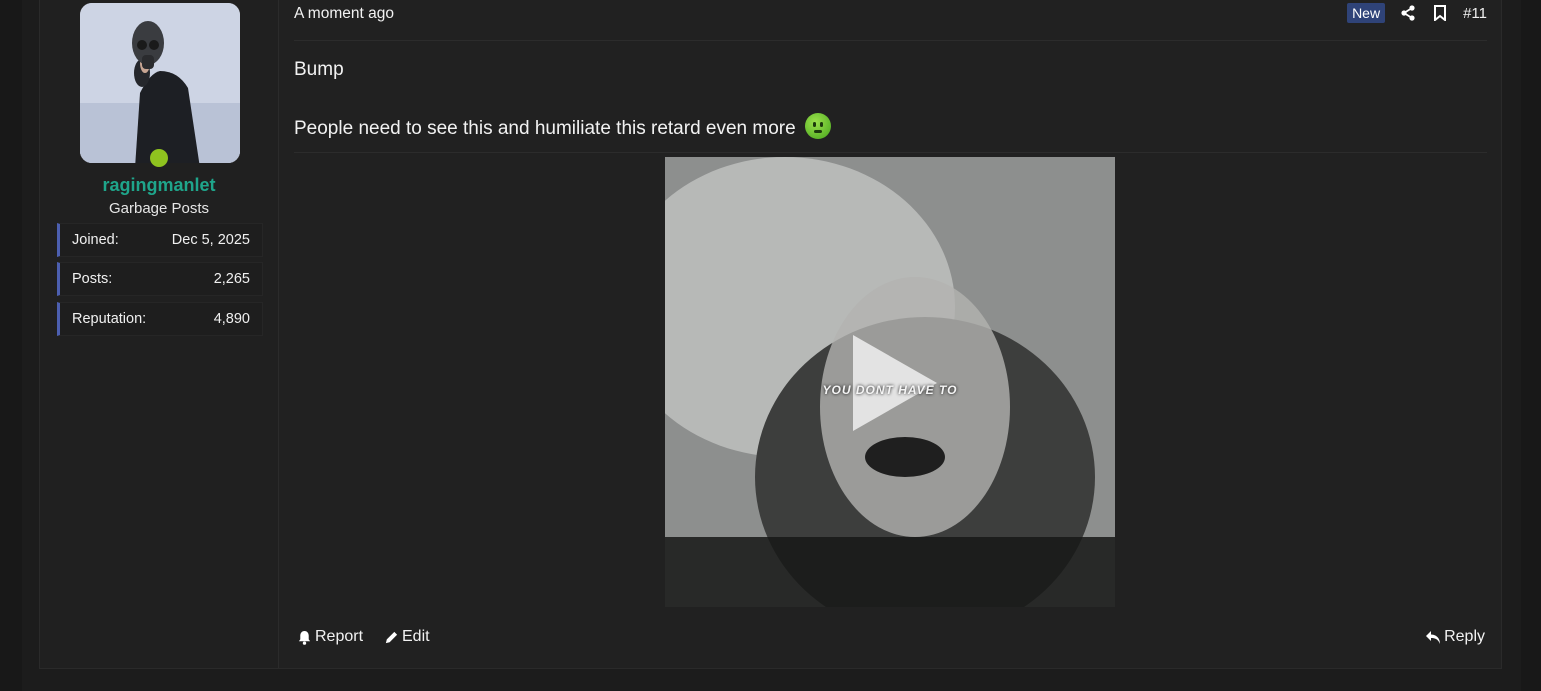 The height and width of the screenshot is (691, 1541). What do you see at coordinates (391, 637) in the screenshot?
I see `pencil-icon` at bounding box center [391, 637].